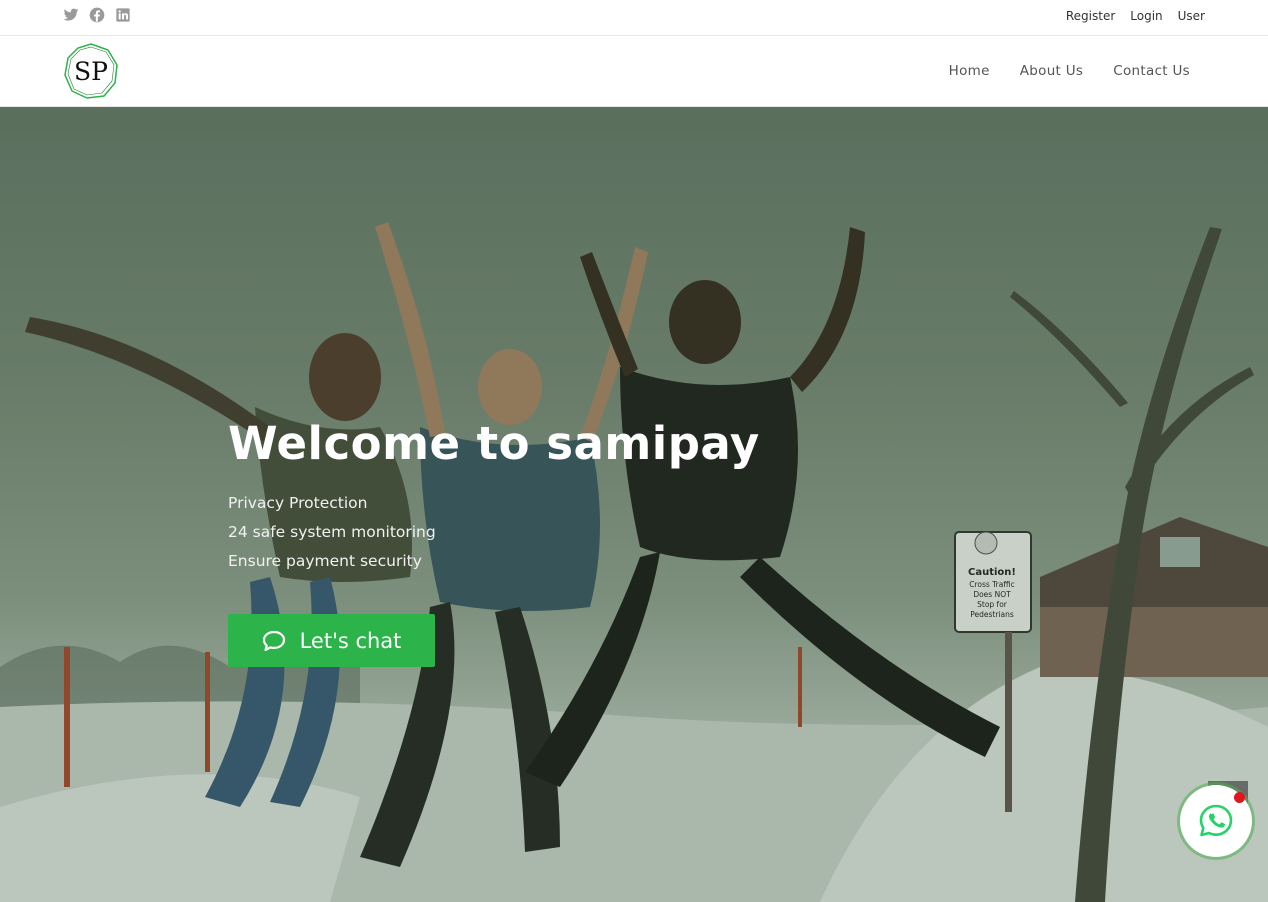 The image size is (1268, 902). I want to click on feature-item: 24 safe system monitoring, so click(332, 531).